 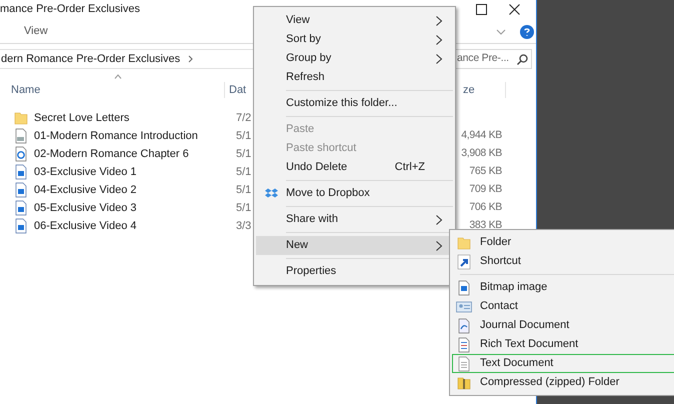 I want to click on file-name: 04-Exclusive Video 2, so click(x=85, y=190).